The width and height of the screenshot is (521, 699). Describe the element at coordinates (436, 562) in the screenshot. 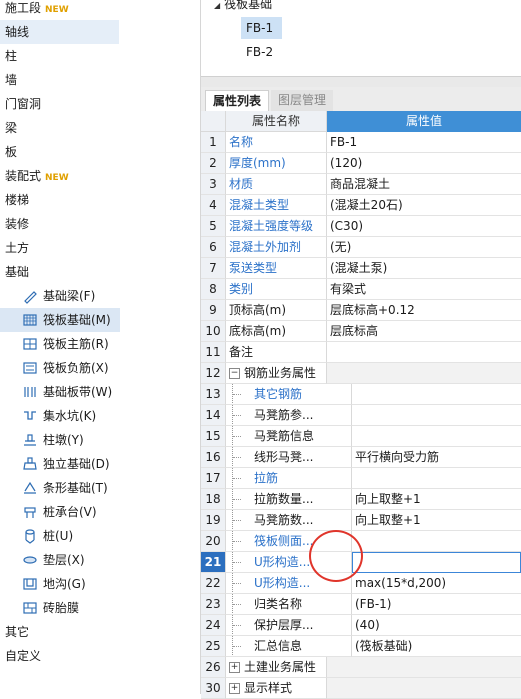

I see `property-value-editor` at that location.